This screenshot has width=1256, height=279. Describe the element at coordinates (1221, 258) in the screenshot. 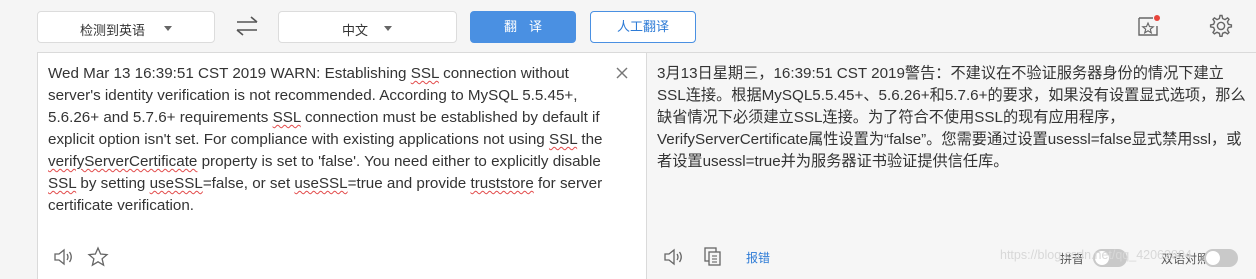

I see `bilingual-toggle` at that location.